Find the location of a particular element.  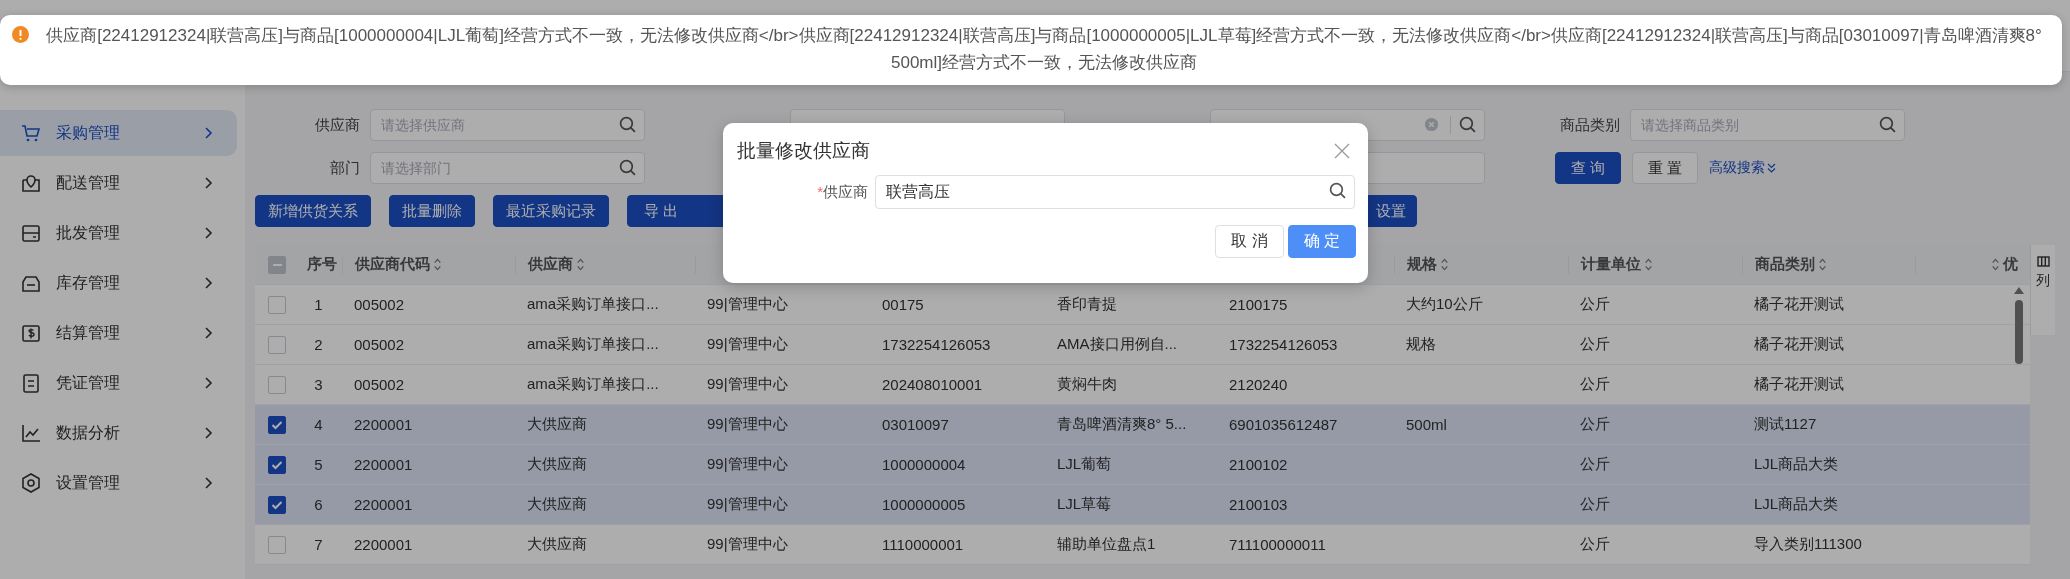

document-icon is located at coordinates (31, 383).